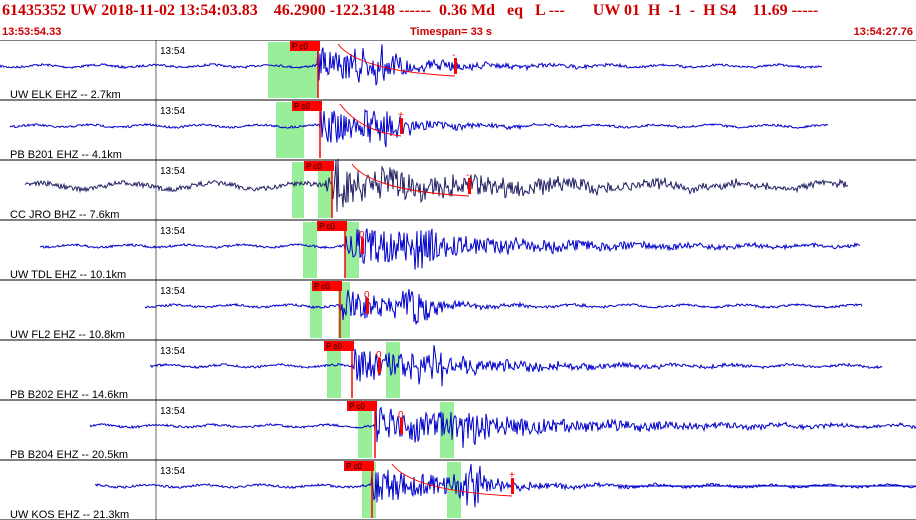  Describe the element at coordinates (69, 395) in the screenshot. I see `station-label: PB B202 EHZ -- 14.6km` at that location.